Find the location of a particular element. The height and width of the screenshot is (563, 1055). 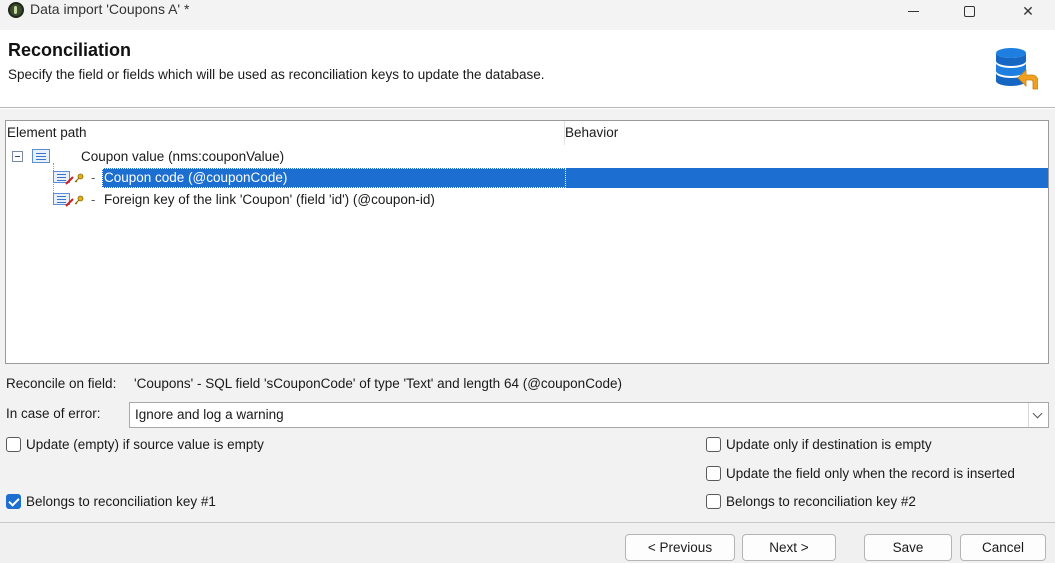

previous-button: < Previous is located at coordinates (680, 547).